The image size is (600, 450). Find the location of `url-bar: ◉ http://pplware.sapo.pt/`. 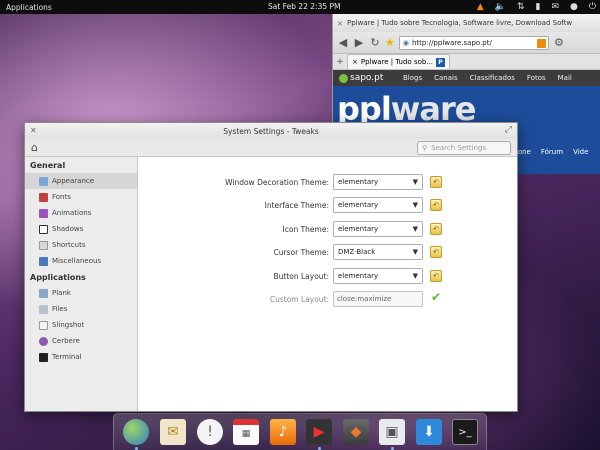

url-bar: ◉ http://pplware.sapo.pt/ is located at coordinates (473, 42).